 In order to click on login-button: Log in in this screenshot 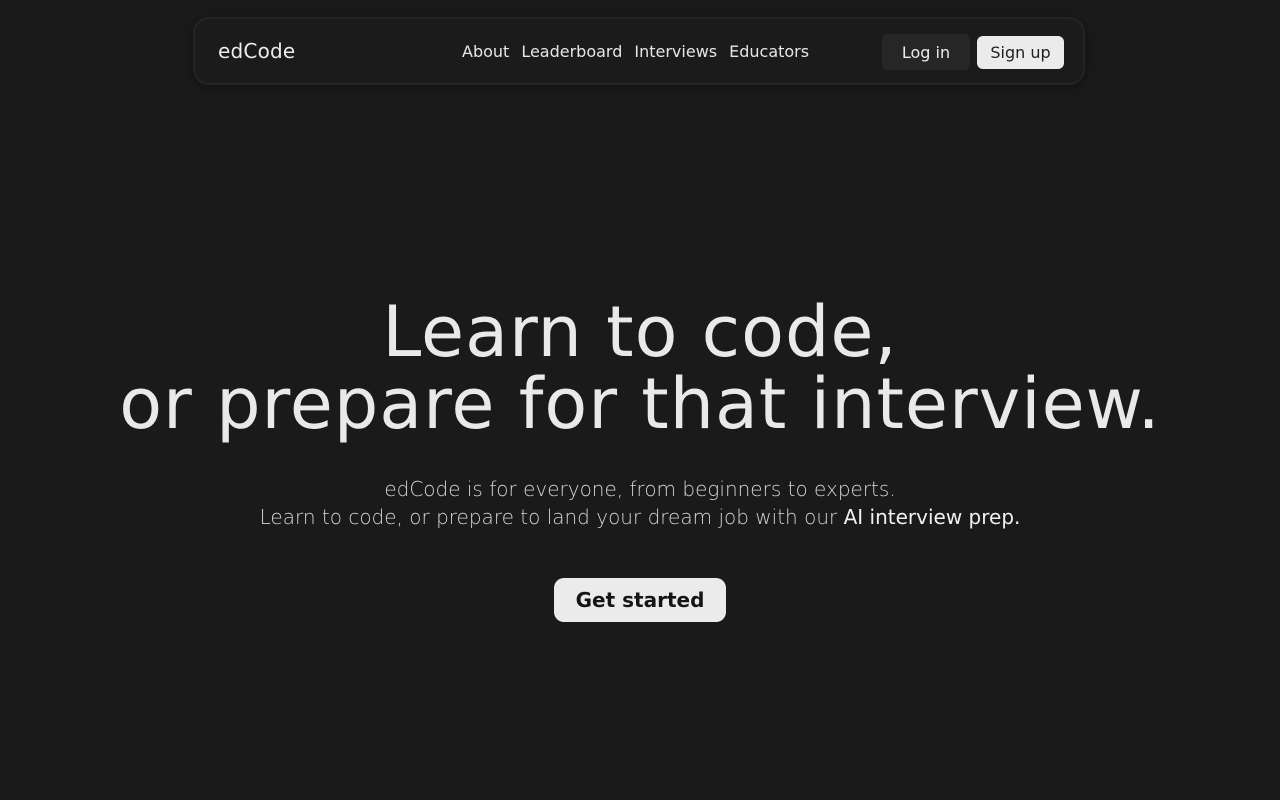, I will do `click(926, 52)`.